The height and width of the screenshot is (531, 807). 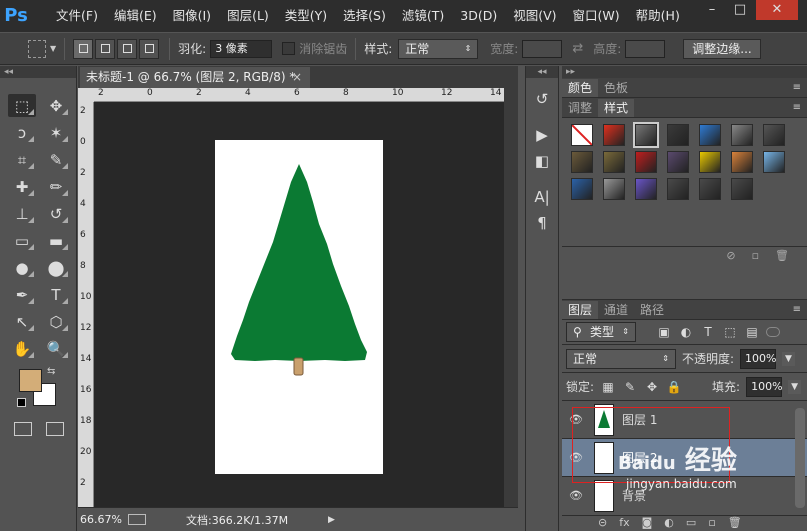 What do you see at coordinates (652, 310) in the screenshot?
I see `tab-paths: 路径` at bounding box center [652, 310].